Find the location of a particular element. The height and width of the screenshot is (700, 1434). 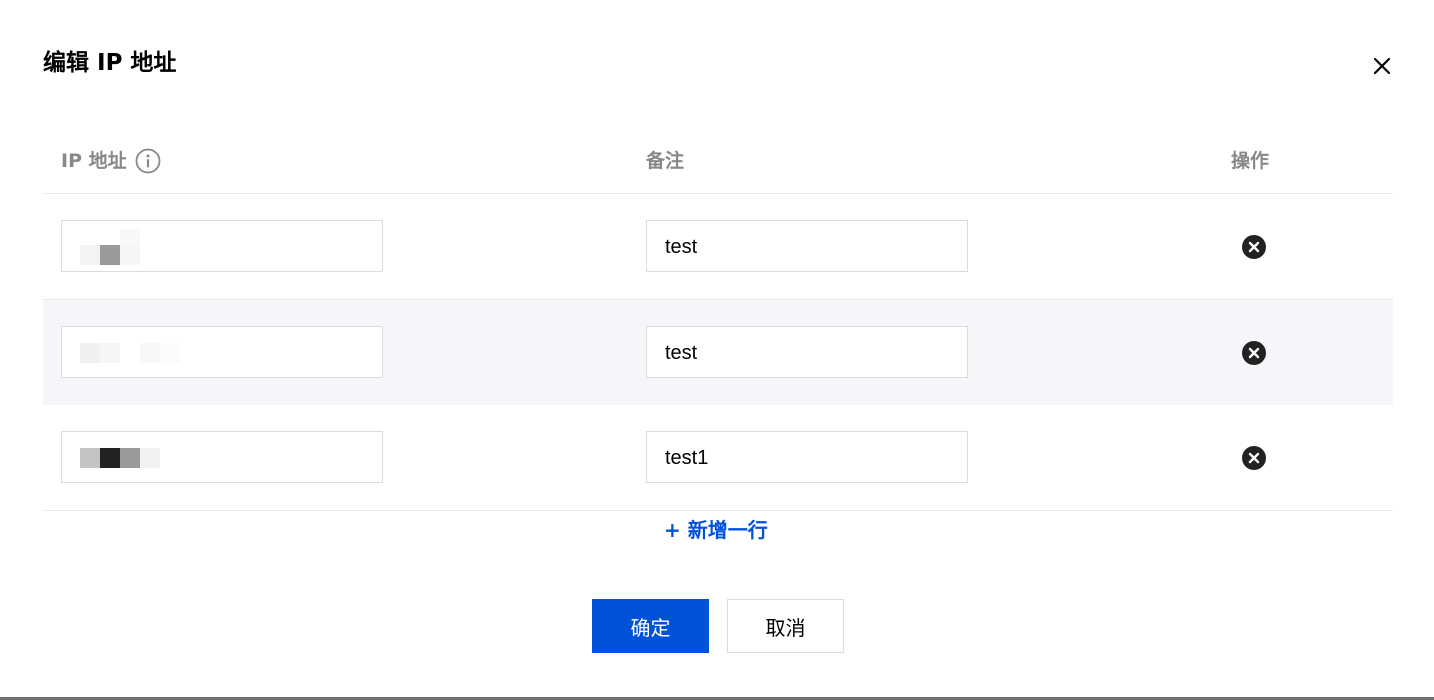

confirm-button: 确定 is located at coordinates (650, 626).